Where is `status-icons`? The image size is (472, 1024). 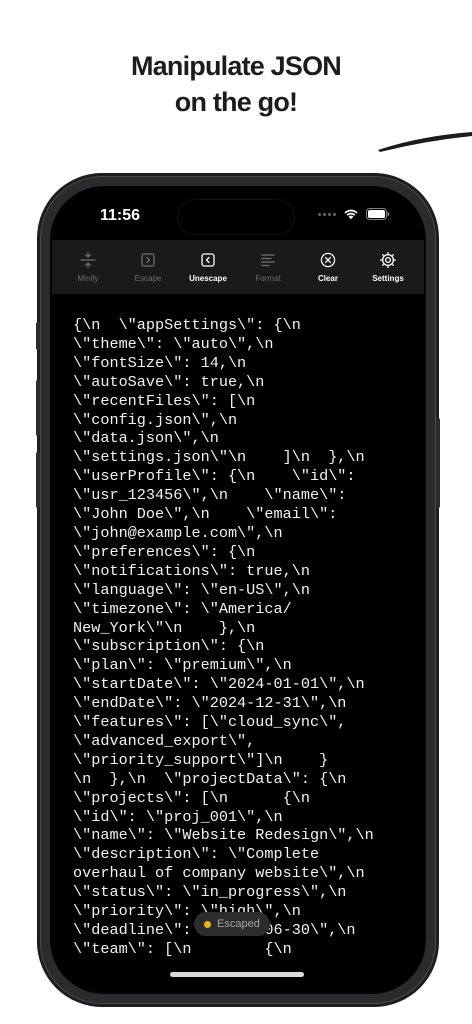 status-icons is located at coordinates (354, 214).